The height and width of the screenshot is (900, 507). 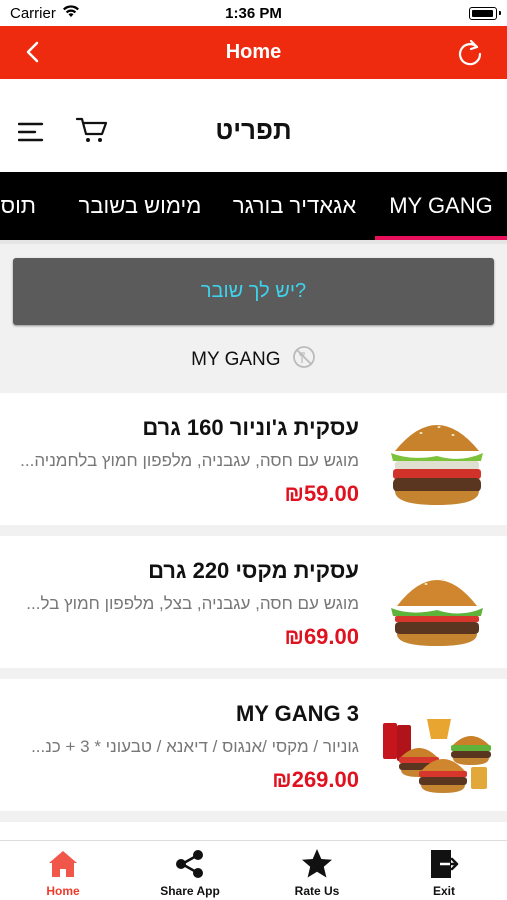 I want to click on combo-meal-image, so click(x=437, y=743).